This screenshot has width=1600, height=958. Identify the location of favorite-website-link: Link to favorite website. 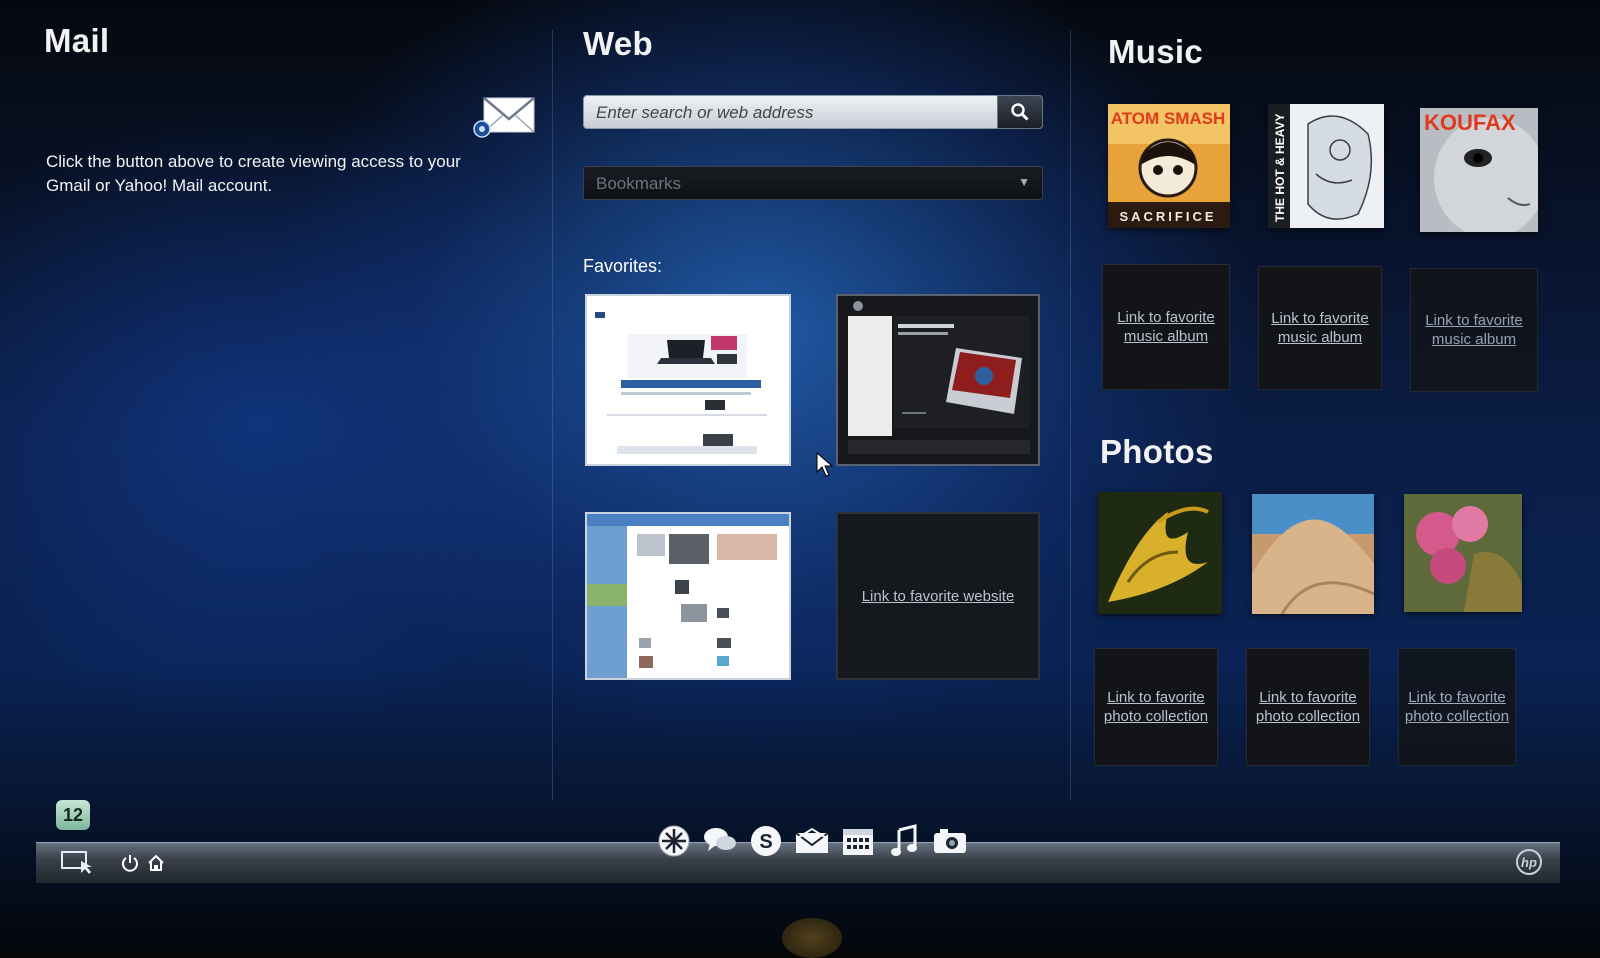
(938, 596).